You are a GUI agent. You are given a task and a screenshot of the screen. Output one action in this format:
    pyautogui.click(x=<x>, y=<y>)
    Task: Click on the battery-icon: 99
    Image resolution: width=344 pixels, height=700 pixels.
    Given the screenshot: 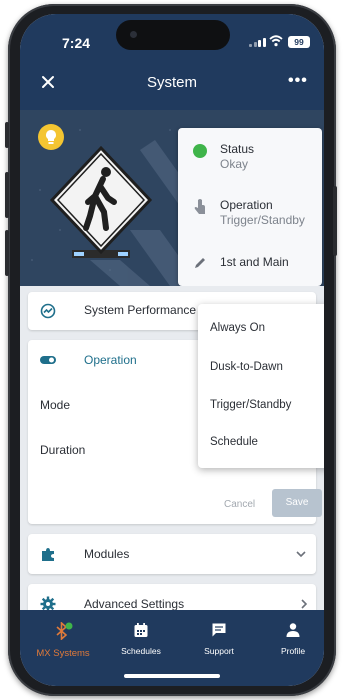 What is the action you would take?
    pyautogui.click(x=299, y=42)
    